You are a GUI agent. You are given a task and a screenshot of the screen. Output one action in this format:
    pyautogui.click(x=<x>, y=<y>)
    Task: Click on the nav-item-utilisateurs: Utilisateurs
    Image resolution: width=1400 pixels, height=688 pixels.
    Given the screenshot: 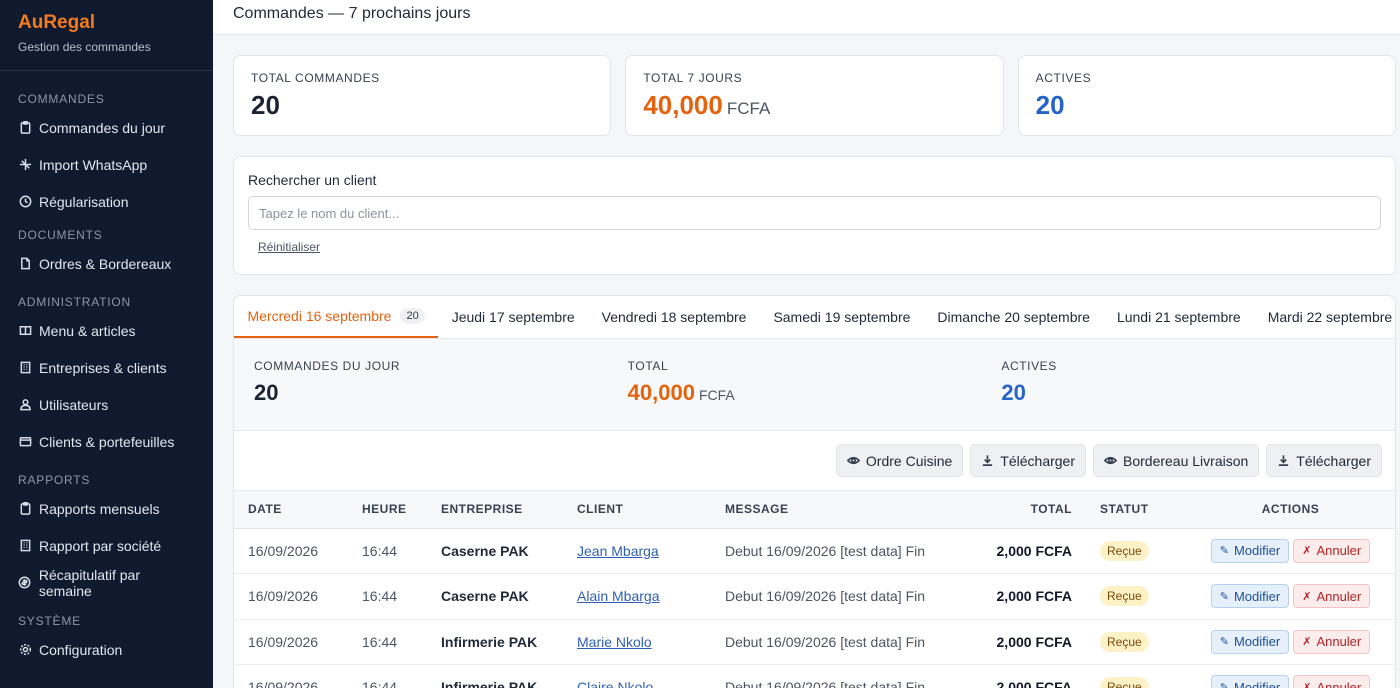 What is the action you would take?
    pyautogui.click(x=106, y=404)
    